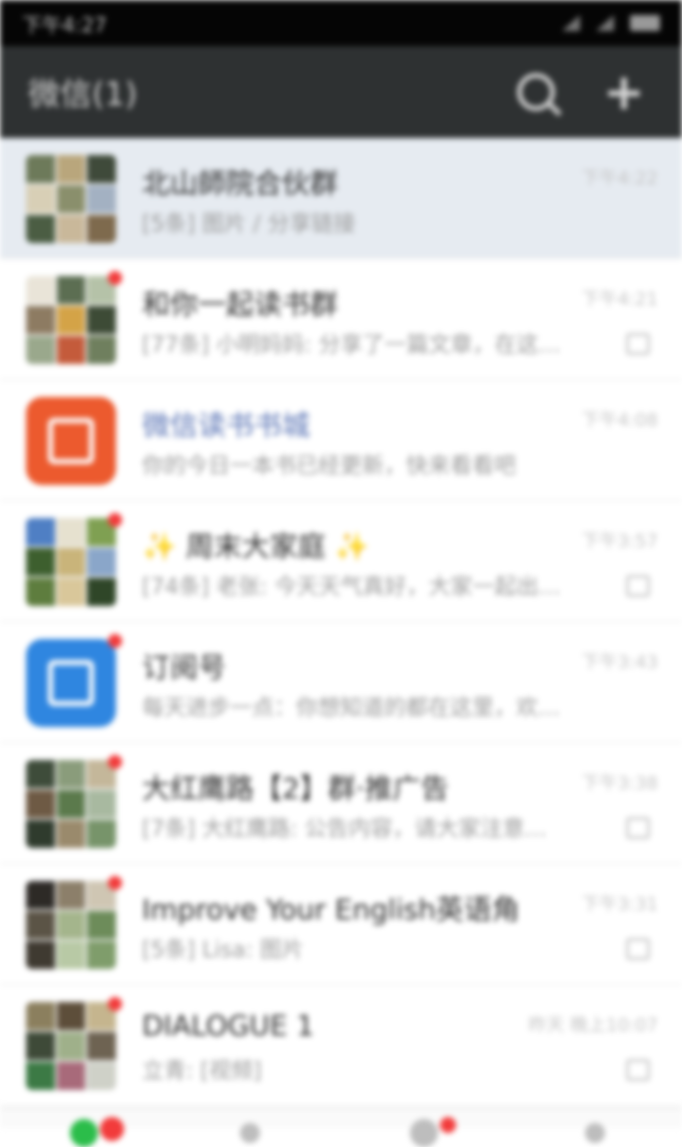 The height and width of the screenshot is (1147, 682). I want to click on chat-name: 和你一起读书群, so click(240, 304).